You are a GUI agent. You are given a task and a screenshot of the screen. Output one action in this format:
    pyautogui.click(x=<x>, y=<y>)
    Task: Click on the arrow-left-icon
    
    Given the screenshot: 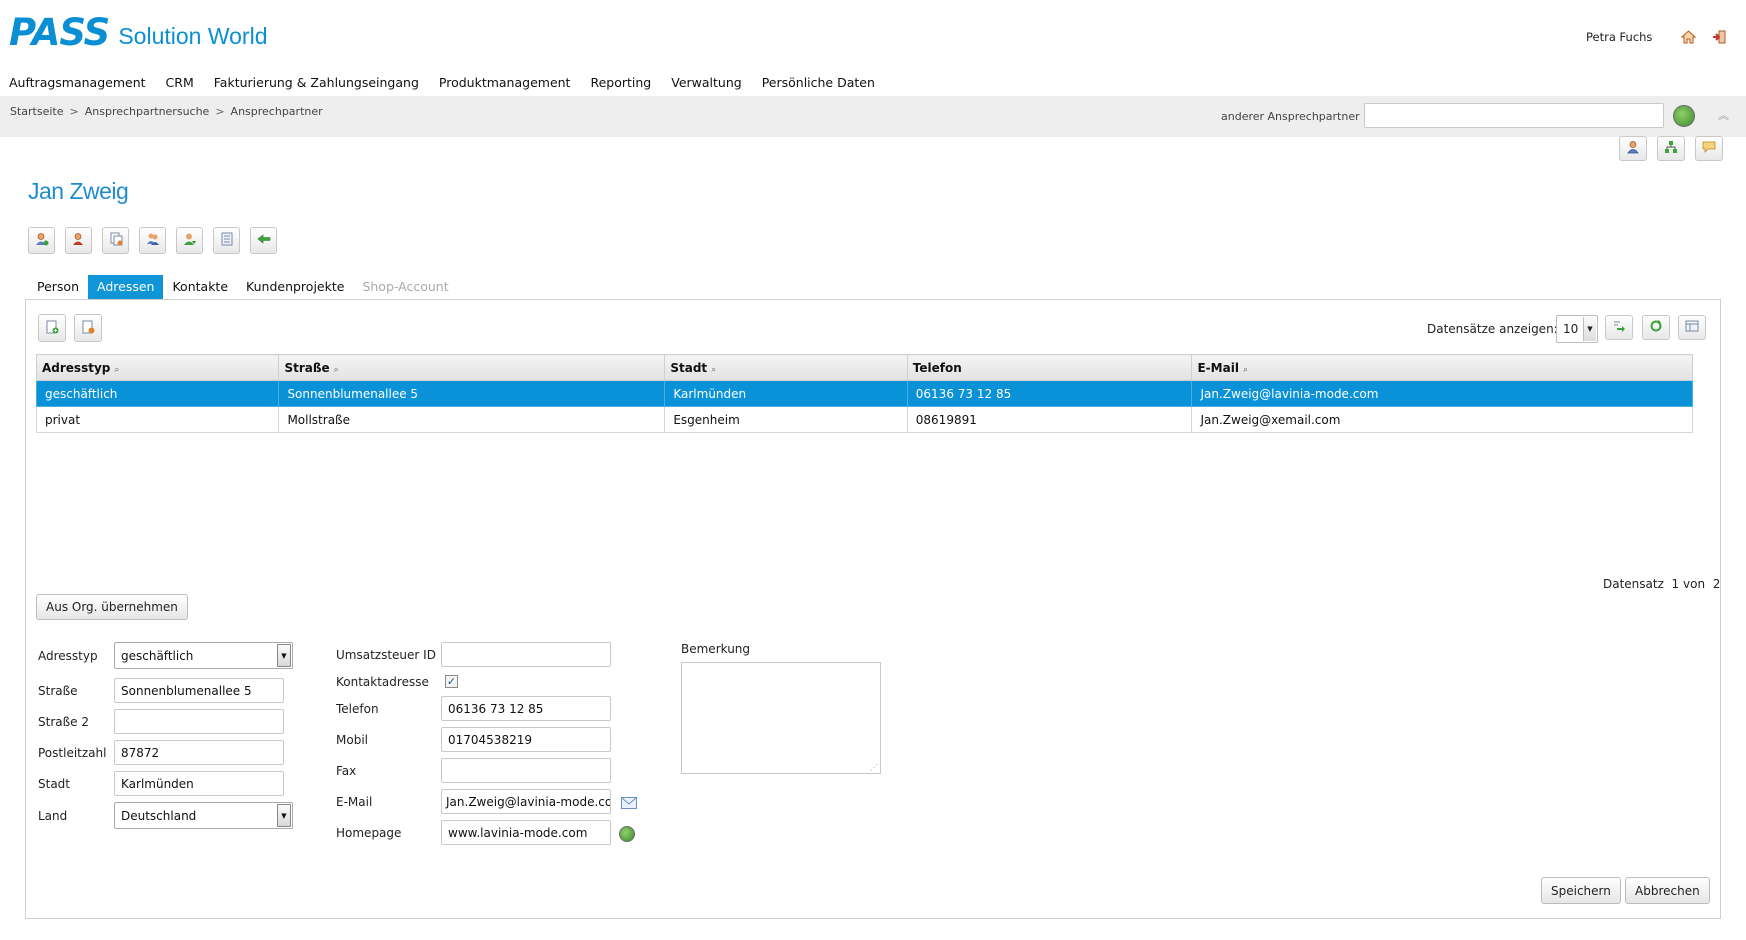 What is the action you would take?
    pyautogui.click(x=264, y=240)
    